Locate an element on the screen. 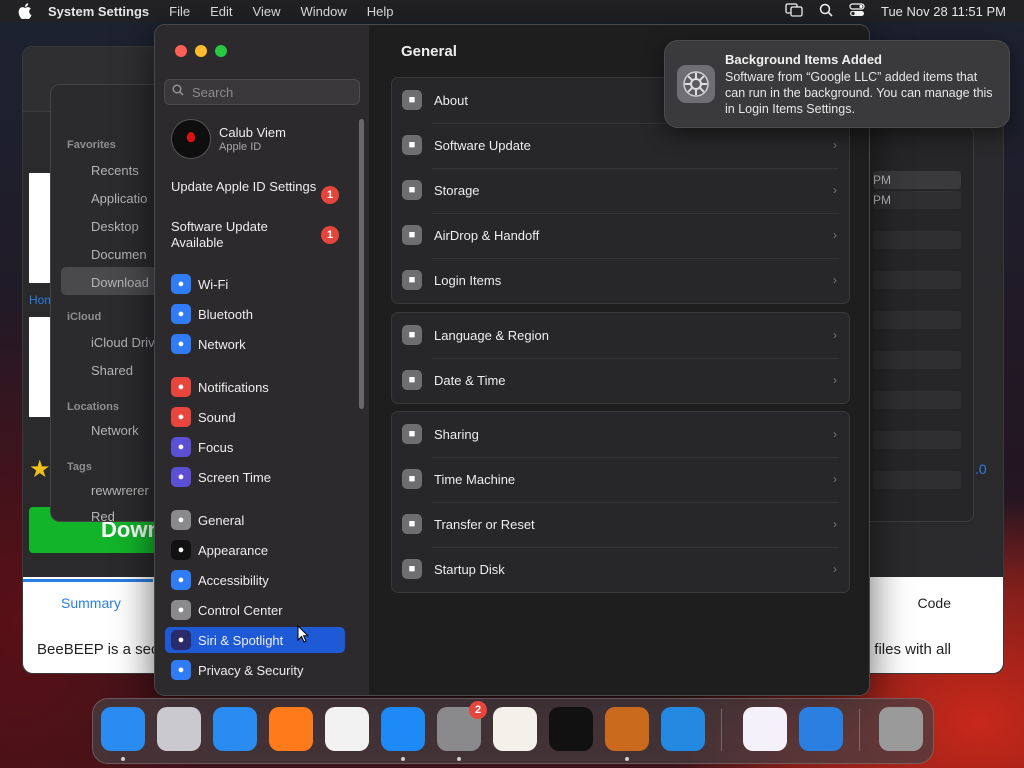 The image size is (1024, 768). settings-row-time-machine: ■ Time Machine › is located at coordinates (620, 479).